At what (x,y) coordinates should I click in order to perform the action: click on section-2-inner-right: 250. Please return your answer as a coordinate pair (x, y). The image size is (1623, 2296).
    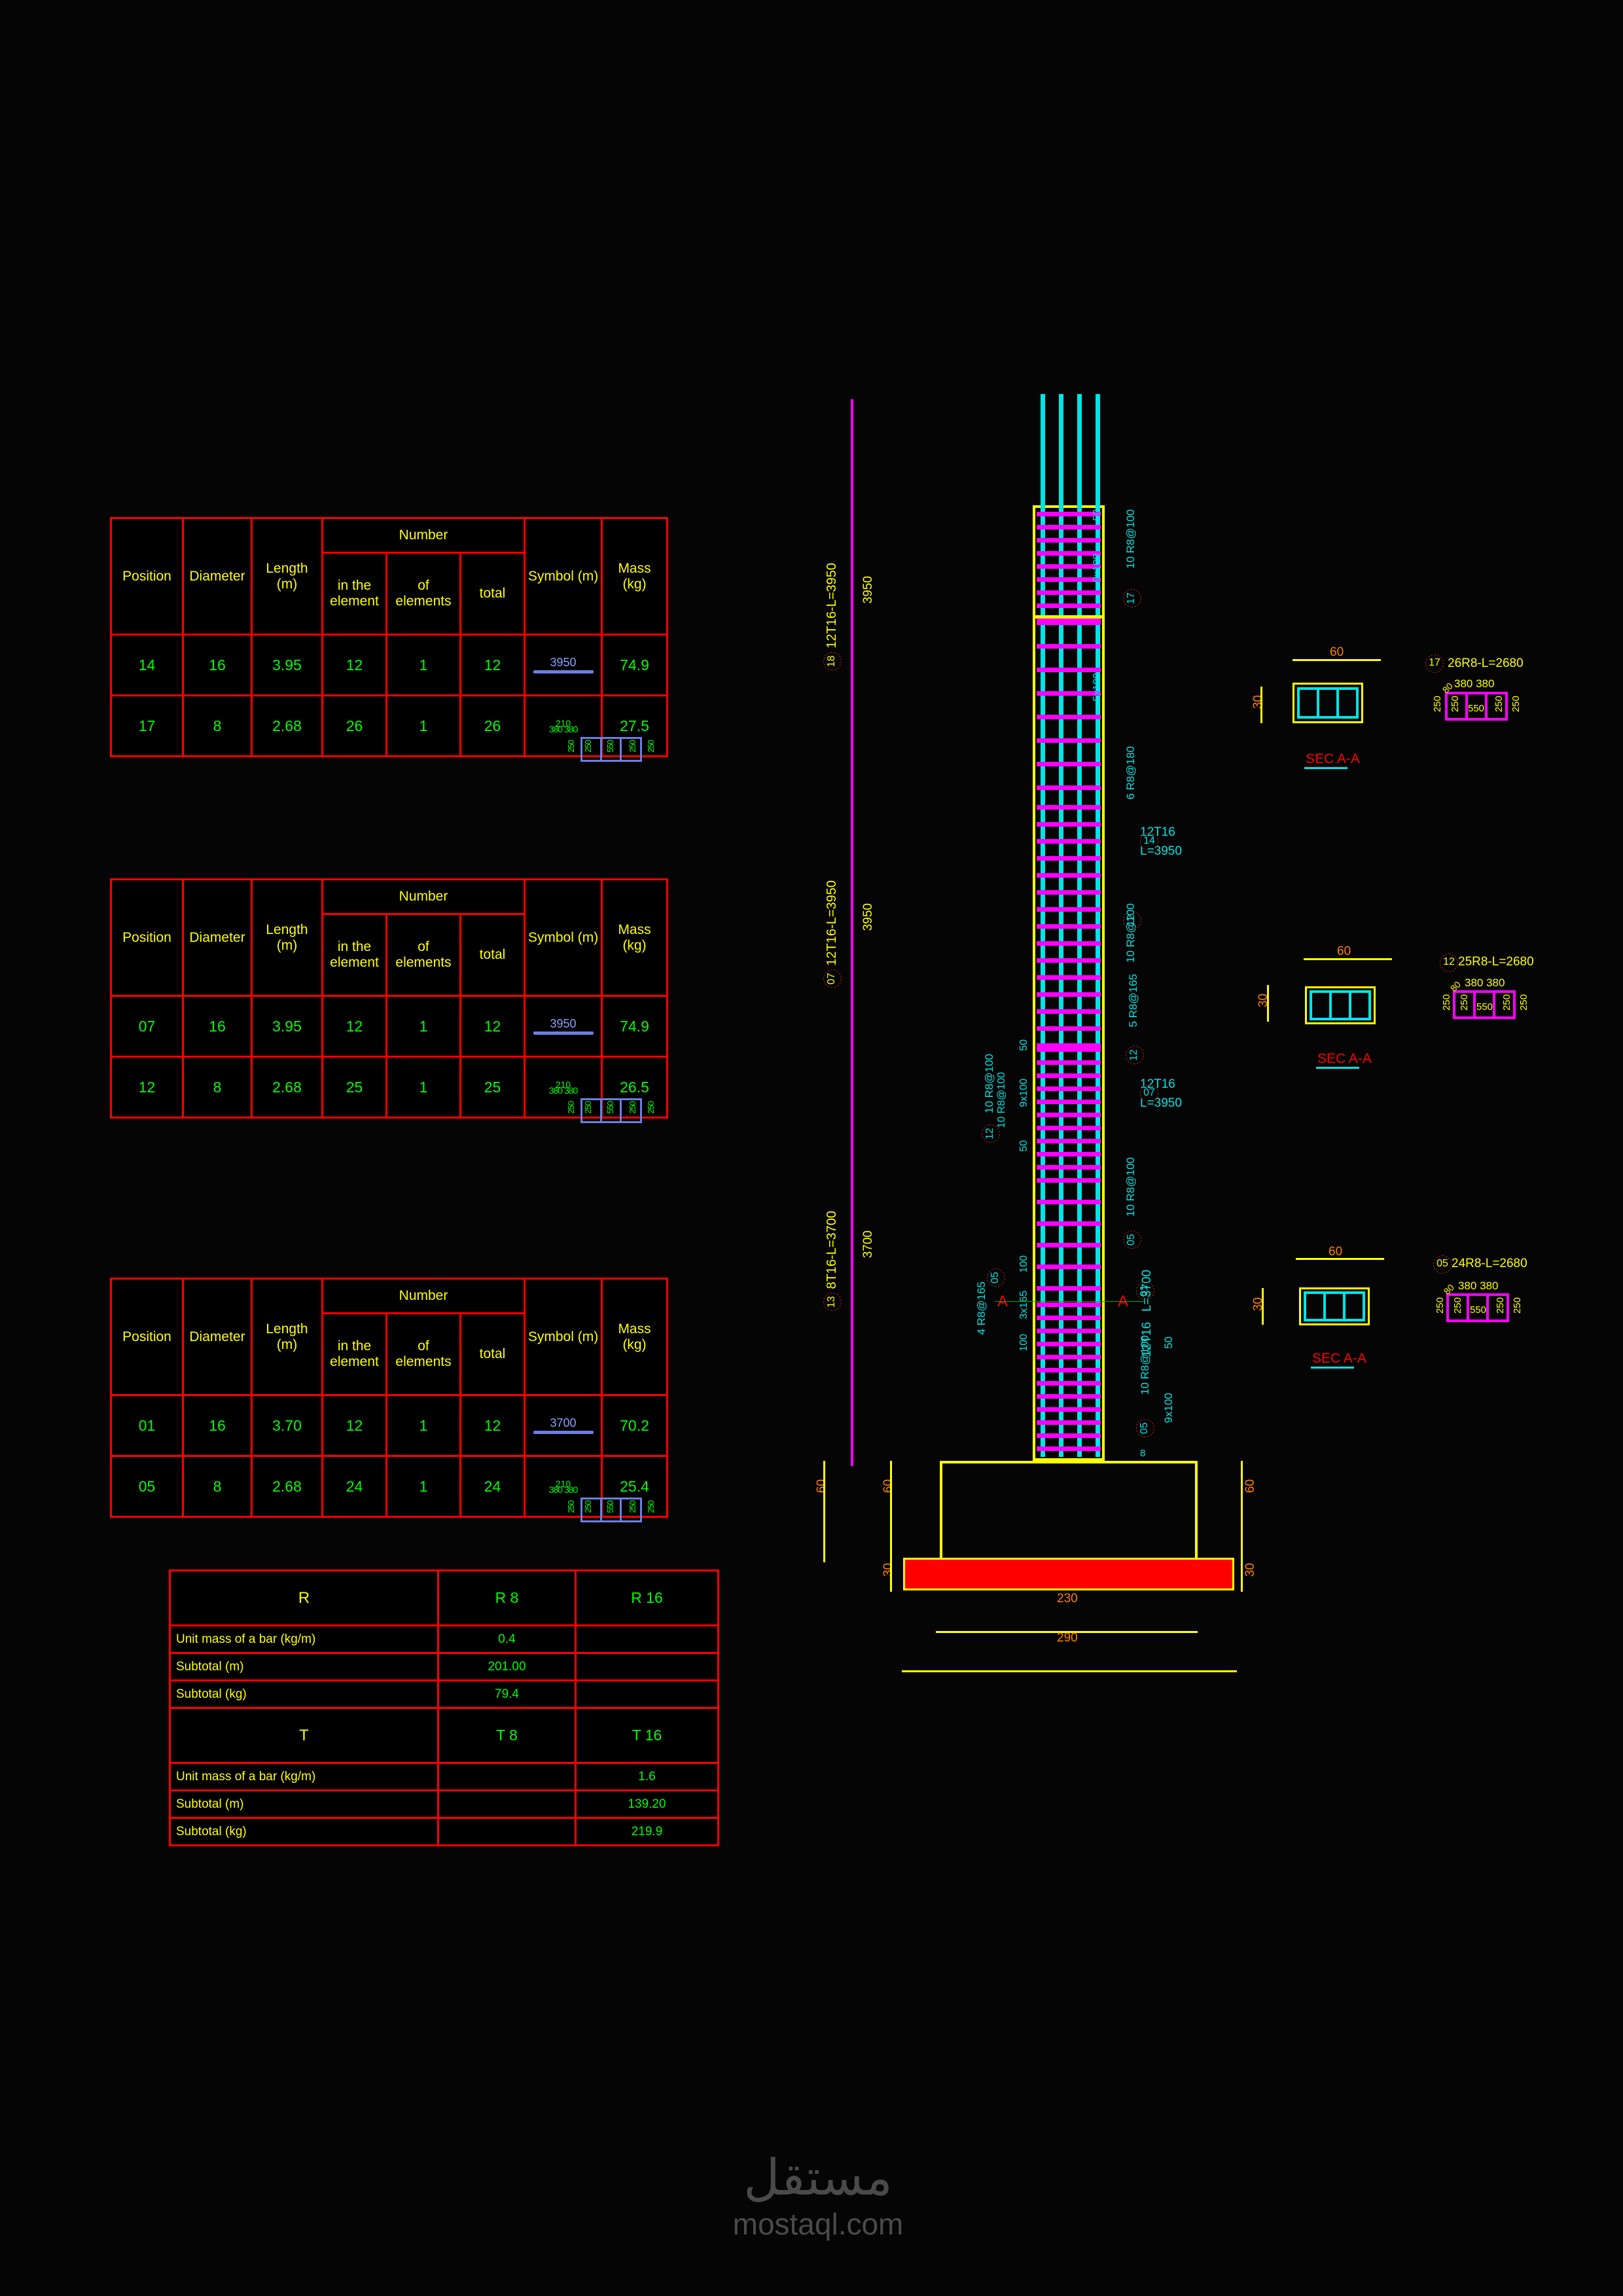
    Looking at the image, I should click on (1506, 1002).